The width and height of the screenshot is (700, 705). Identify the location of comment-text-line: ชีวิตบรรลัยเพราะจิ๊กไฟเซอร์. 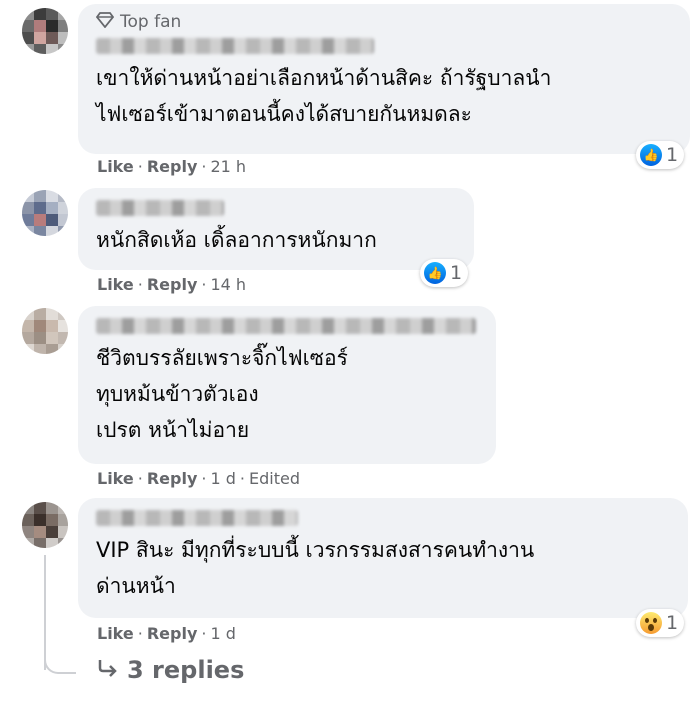
(222, 358).